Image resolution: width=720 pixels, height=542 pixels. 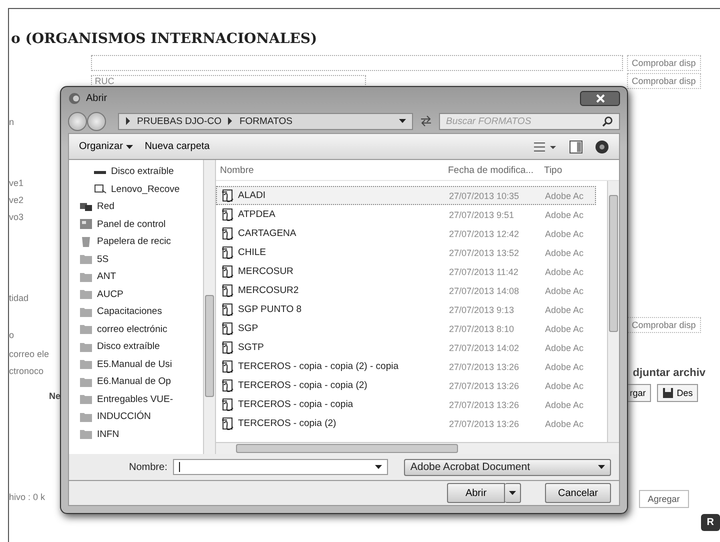 What do you see at coordinates (406, 233) in the screenshot?
I see `file-row: CARTAGENA 27/07/2013 12:42 Adobe Ac` at bounding box center [406, 233].